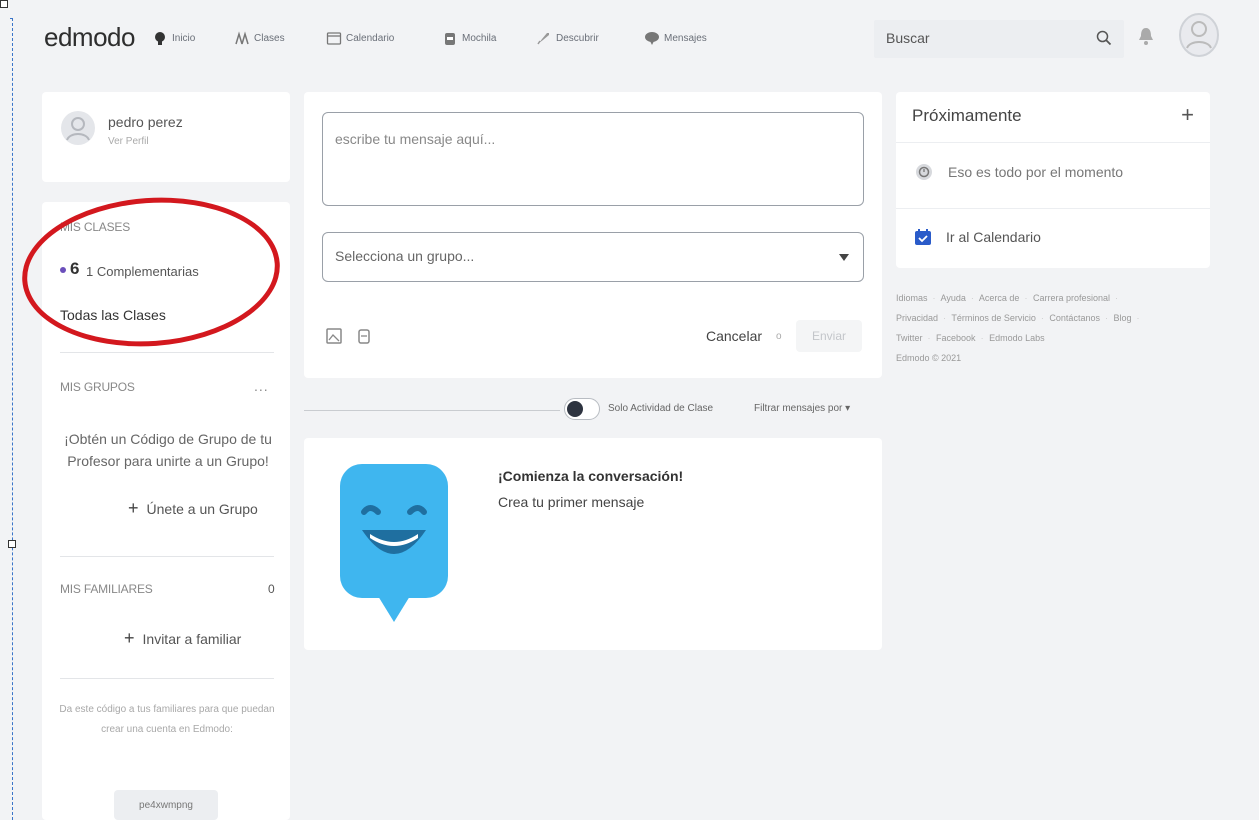 The height and width of the screenshot is (820, 1259). Describe the element at coordinates (967, 115) in the screenshot. I see `upcoming-title: Próximamente` at that location.